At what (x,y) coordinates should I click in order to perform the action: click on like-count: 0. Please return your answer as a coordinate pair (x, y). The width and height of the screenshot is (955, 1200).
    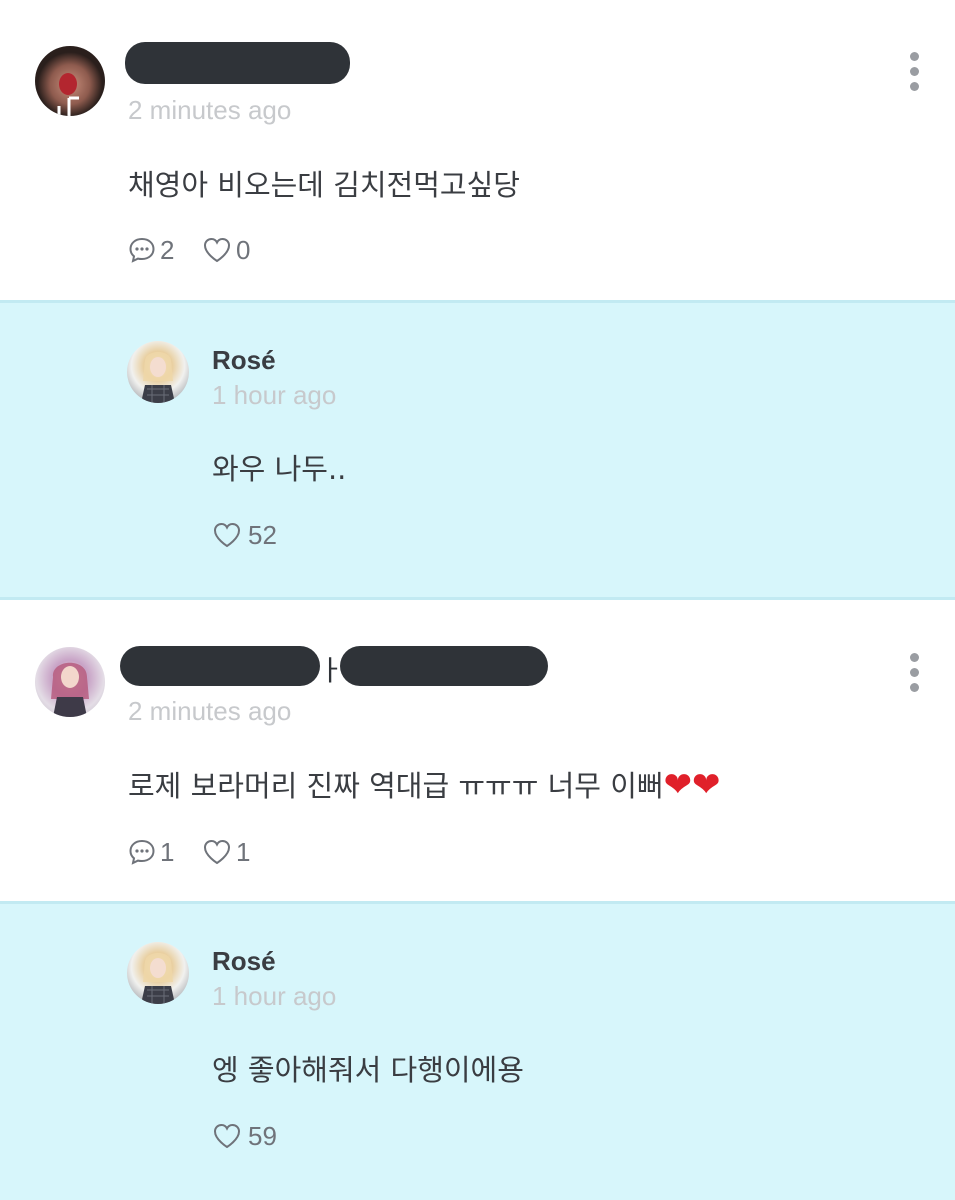
    Looking at the image, I should click on (243, 250).